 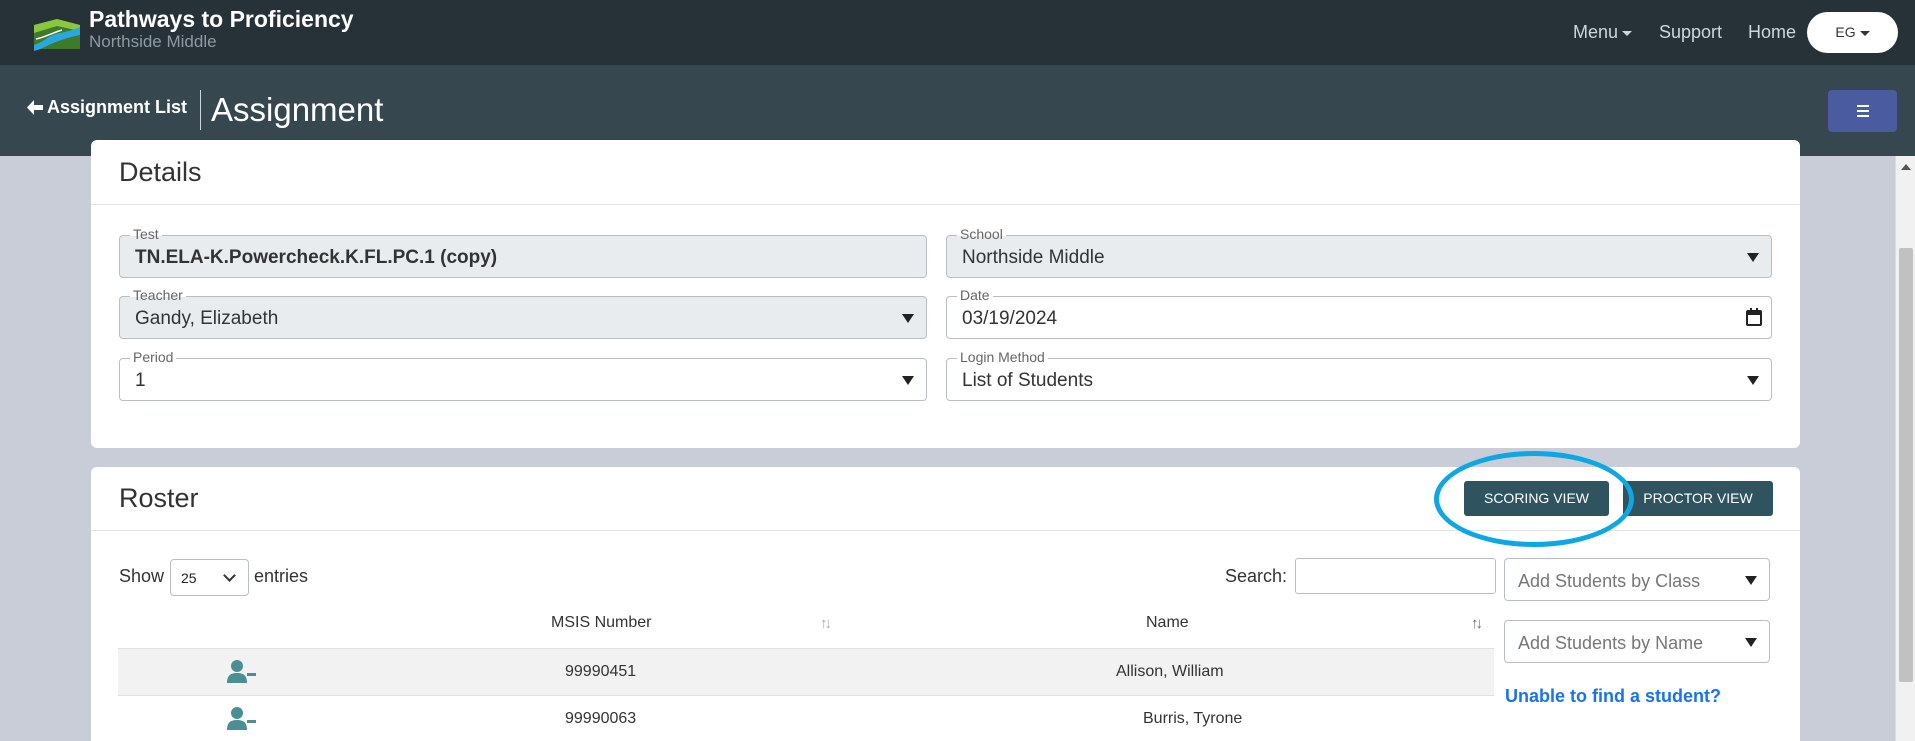 I want to click on msis-cell: 99990063, so click(x=601, y=718).